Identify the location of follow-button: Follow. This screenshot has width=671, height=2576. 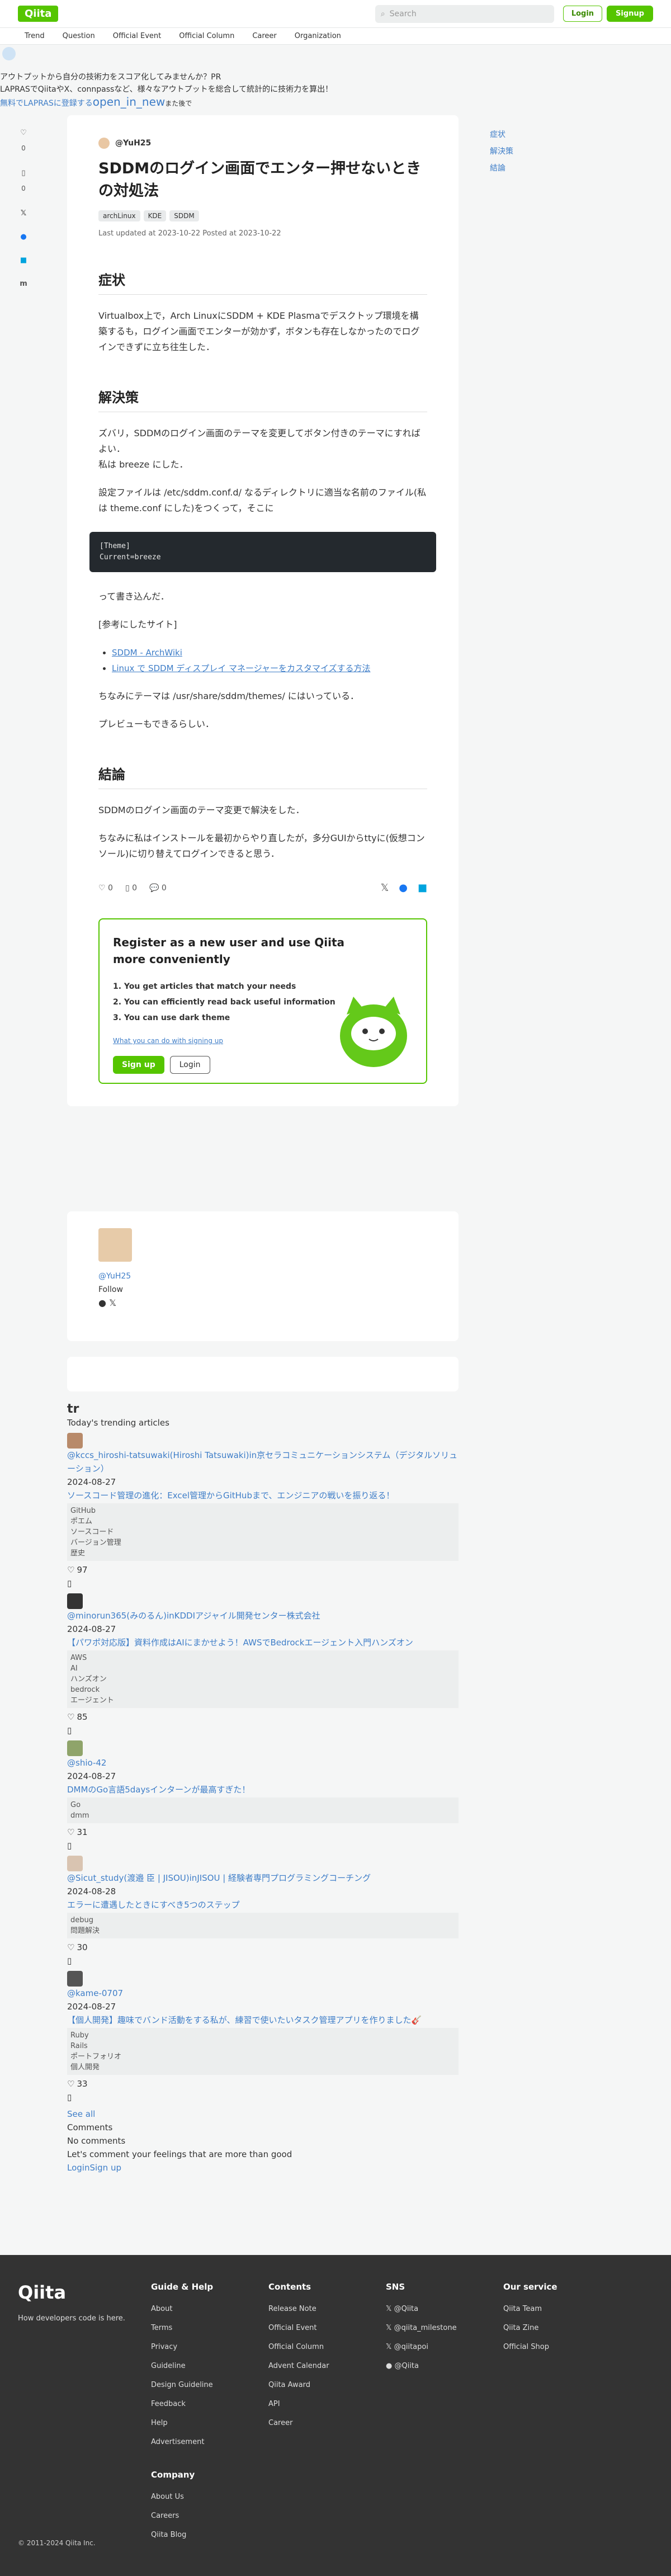
(262, 1289).